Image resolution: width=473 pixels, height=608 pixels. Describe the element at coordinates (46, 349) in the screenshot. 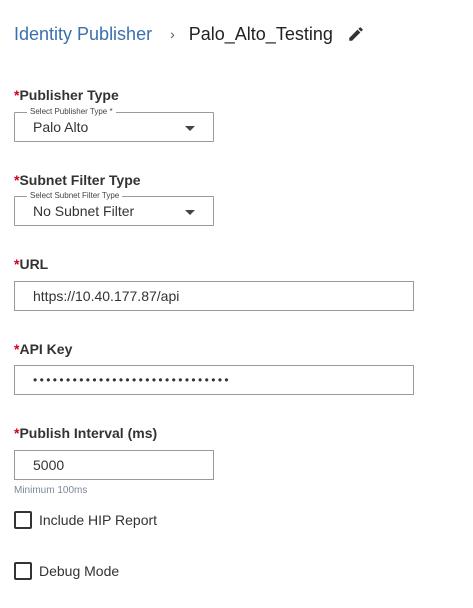

I see `api-key-label-text: API Key` at that location.